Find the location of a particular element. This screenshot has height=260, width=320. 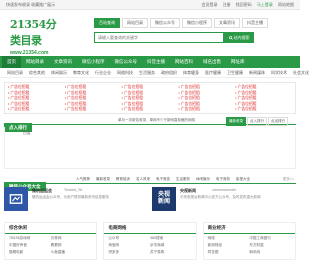

nav-articles: 文章资讯 is located at coordinates (63, 62).